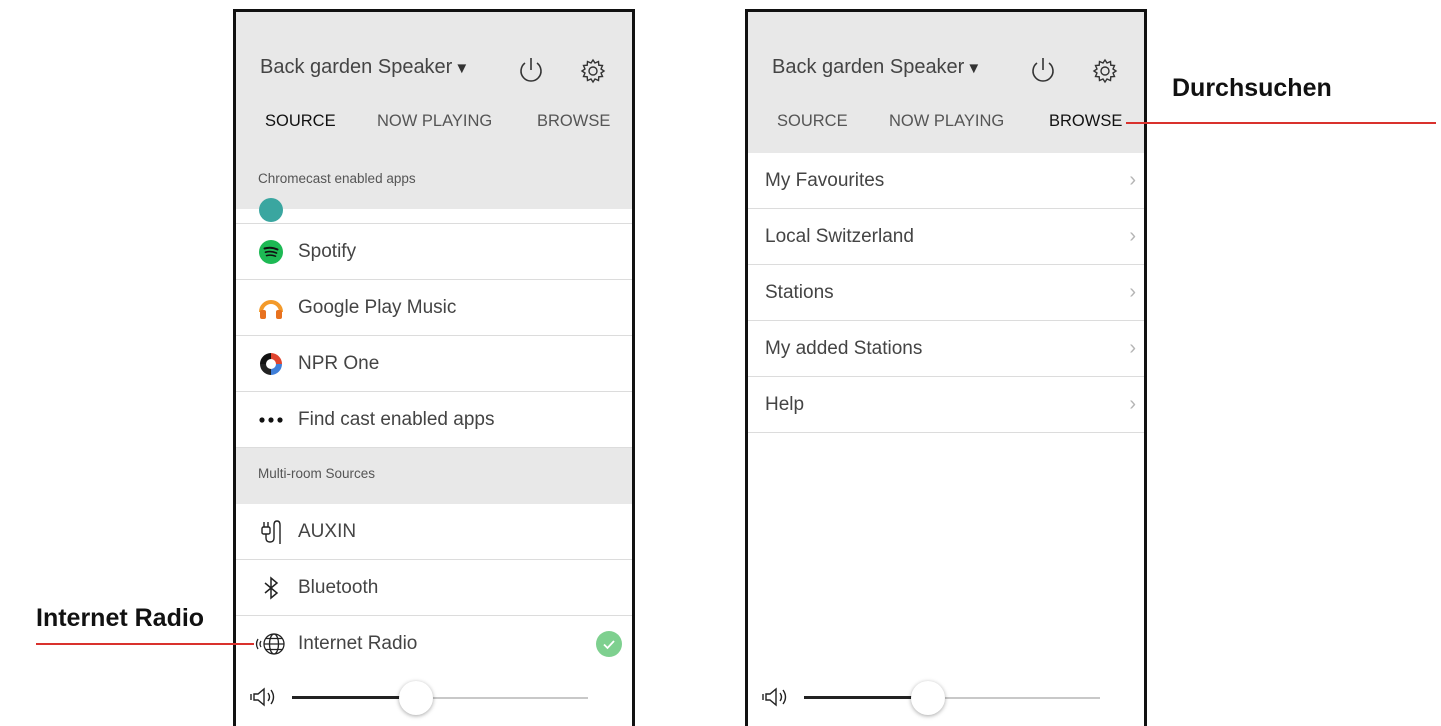 The width and height of the screenshot is (1441, 726). Describe the element at coordinates (396, 419) in the screenshot. I see `list-item-label: Find cast enabled apps` at that location.